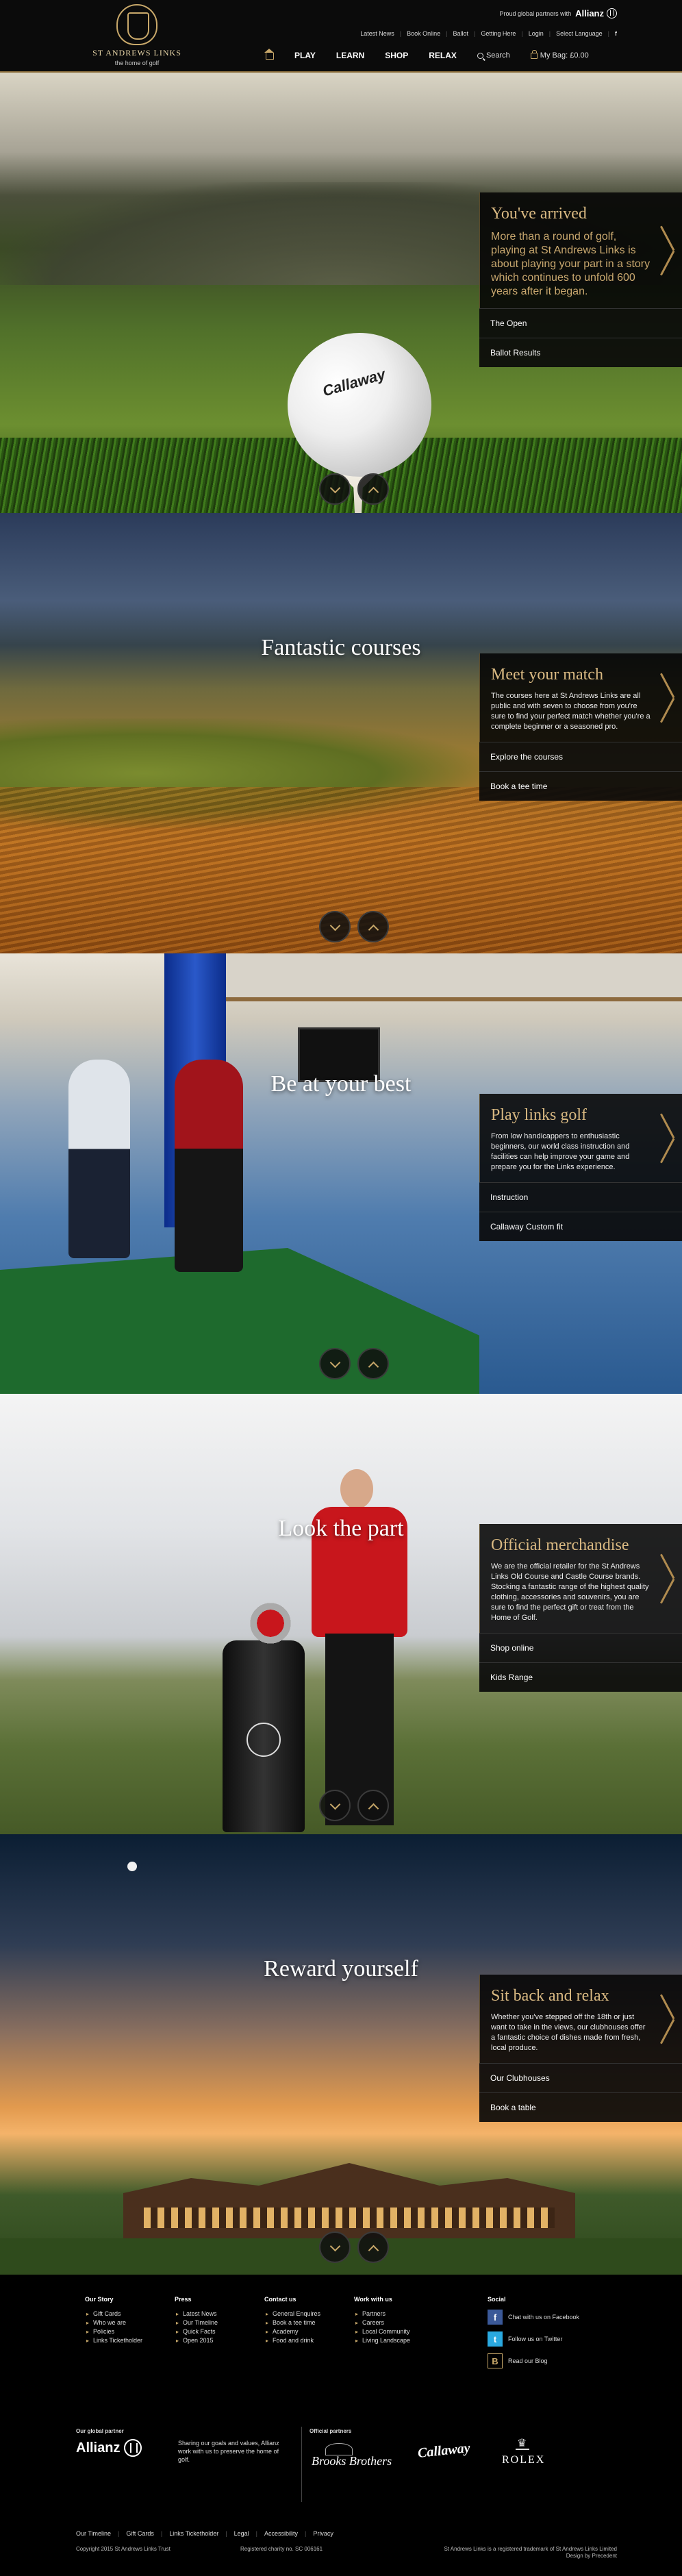 Image resolution: width=682 pixels, height=2576 pixels. I want to click on home-icon, so click(269, 54).